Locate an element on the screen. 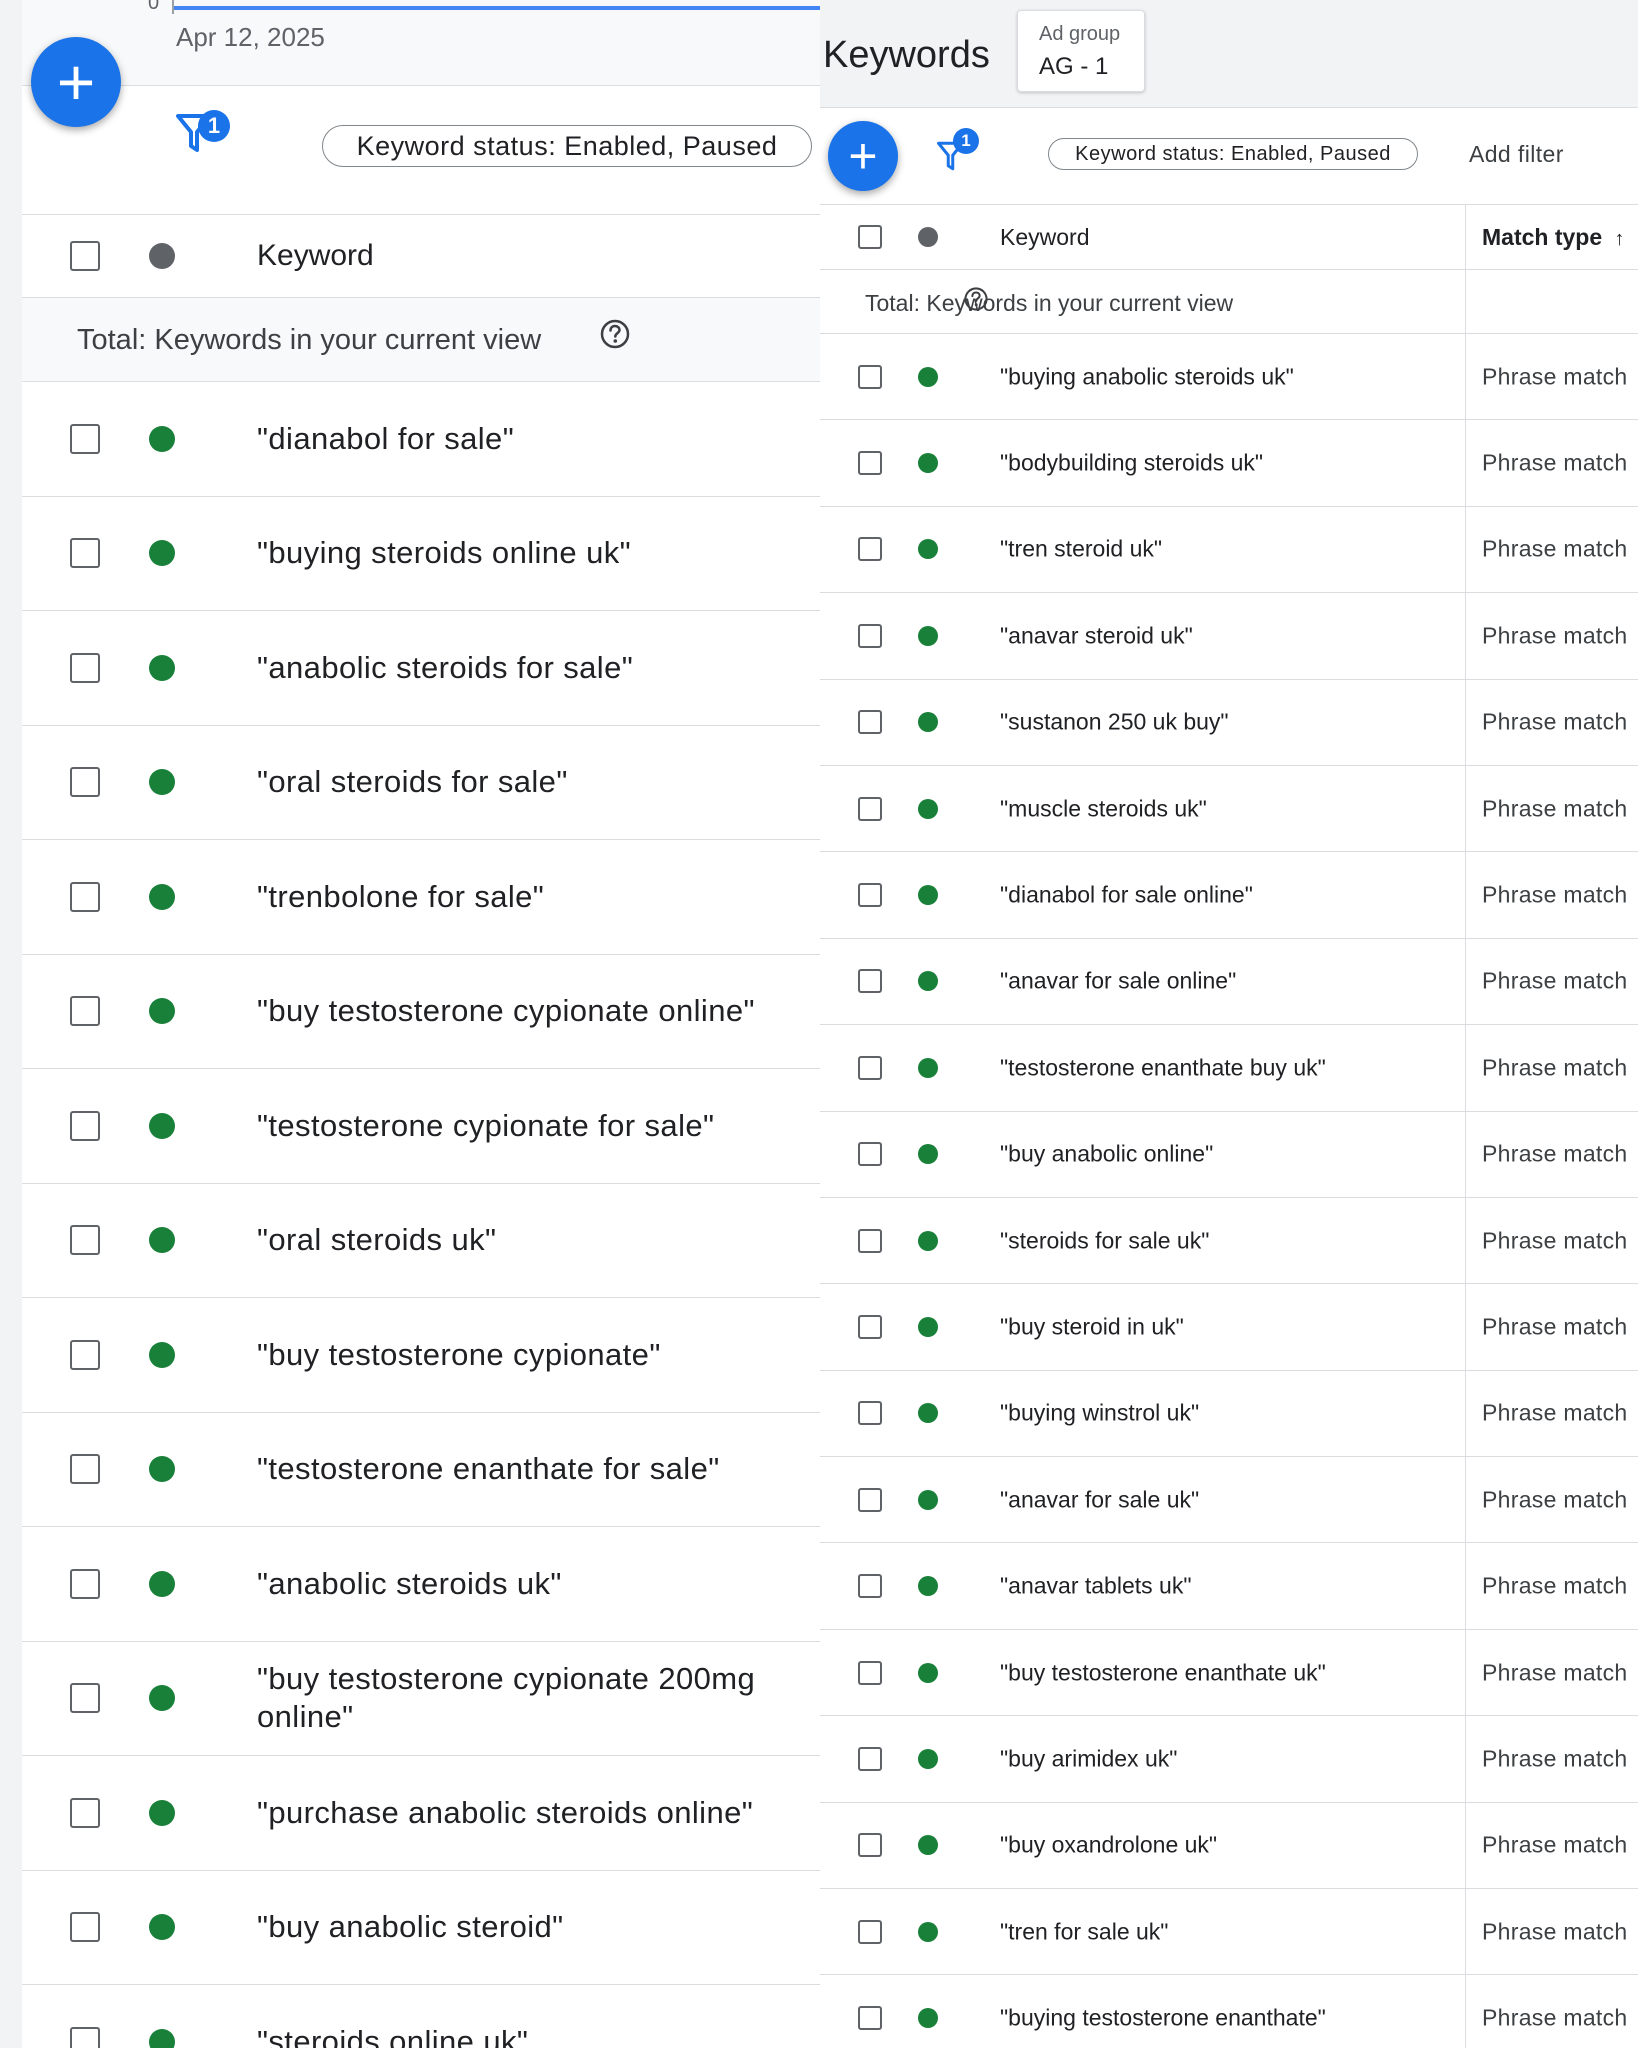 This screenshot has width=1638, height=2048. add-filter-button: Add filter is located at coordinates (1516, 154).